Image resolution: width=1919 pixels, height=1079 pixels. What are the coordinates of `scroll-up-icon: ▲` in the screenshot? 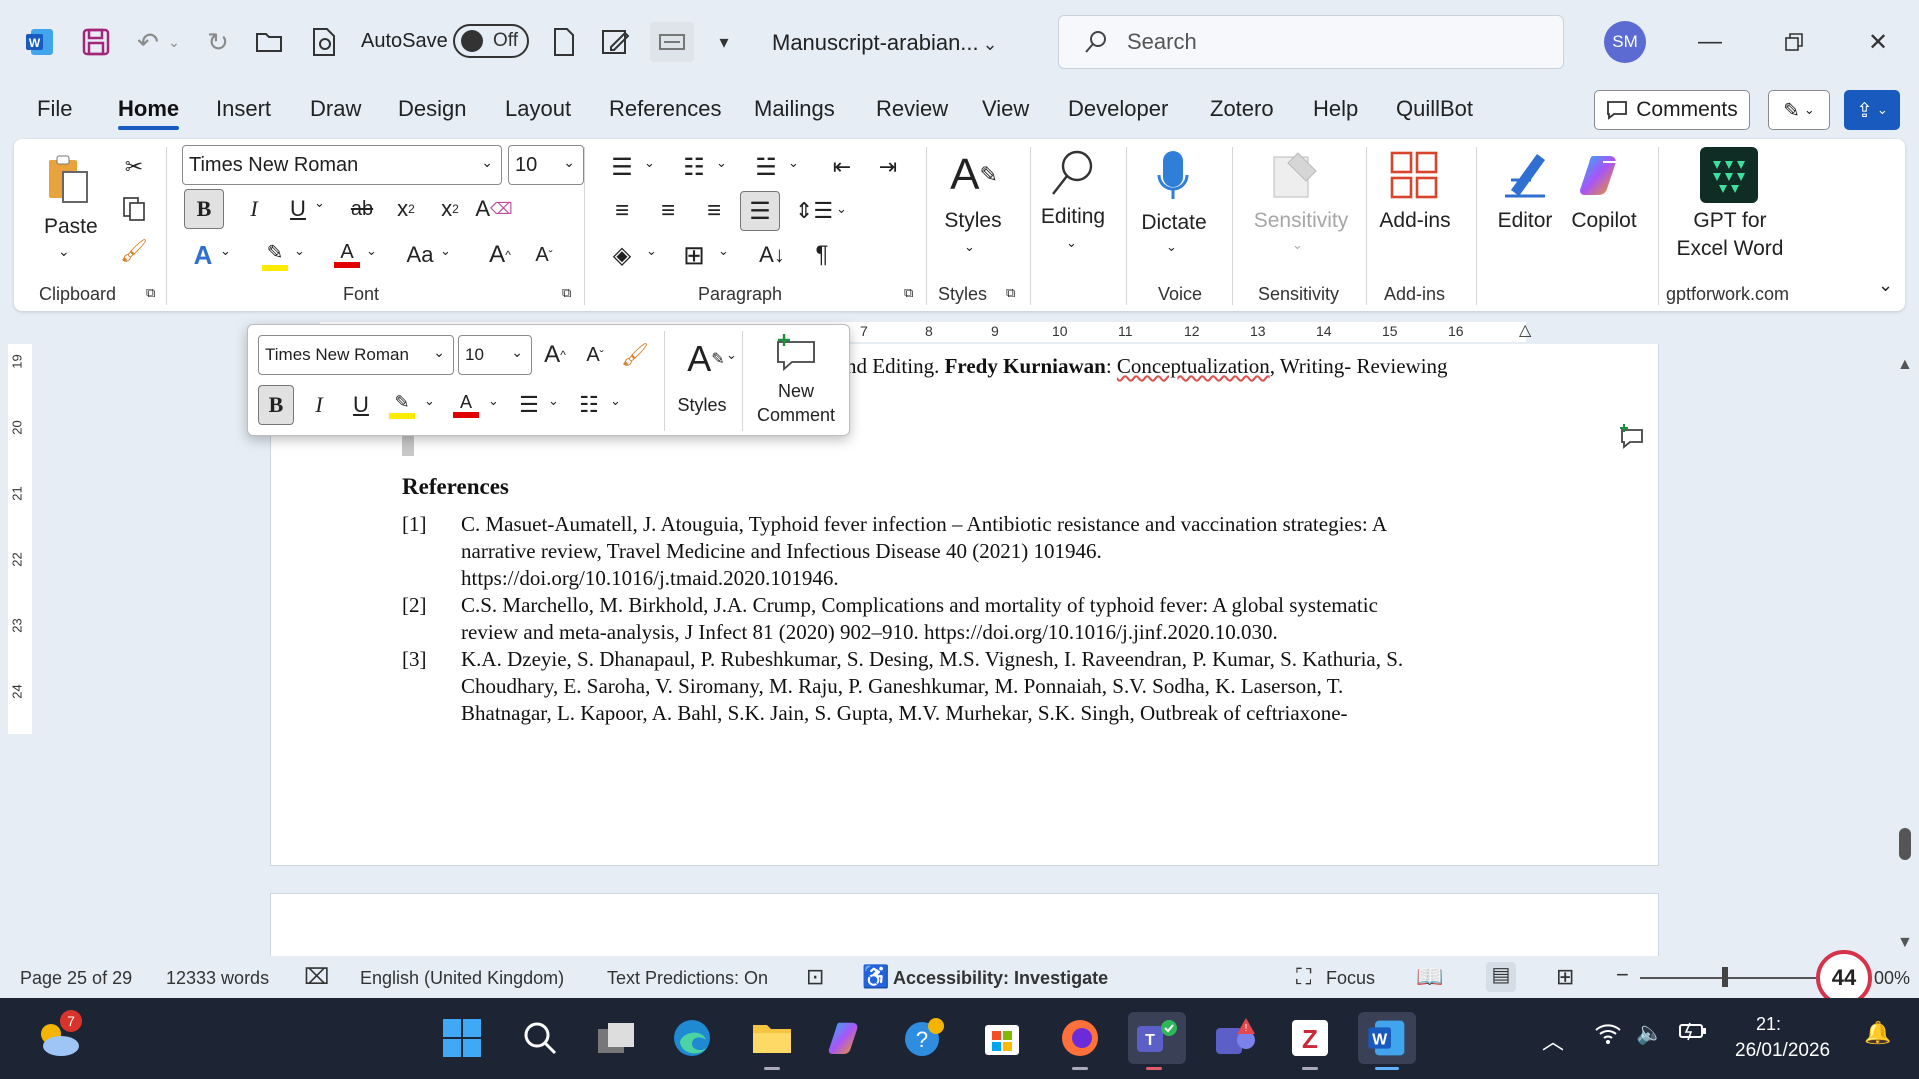 It's located at (1905, 365).